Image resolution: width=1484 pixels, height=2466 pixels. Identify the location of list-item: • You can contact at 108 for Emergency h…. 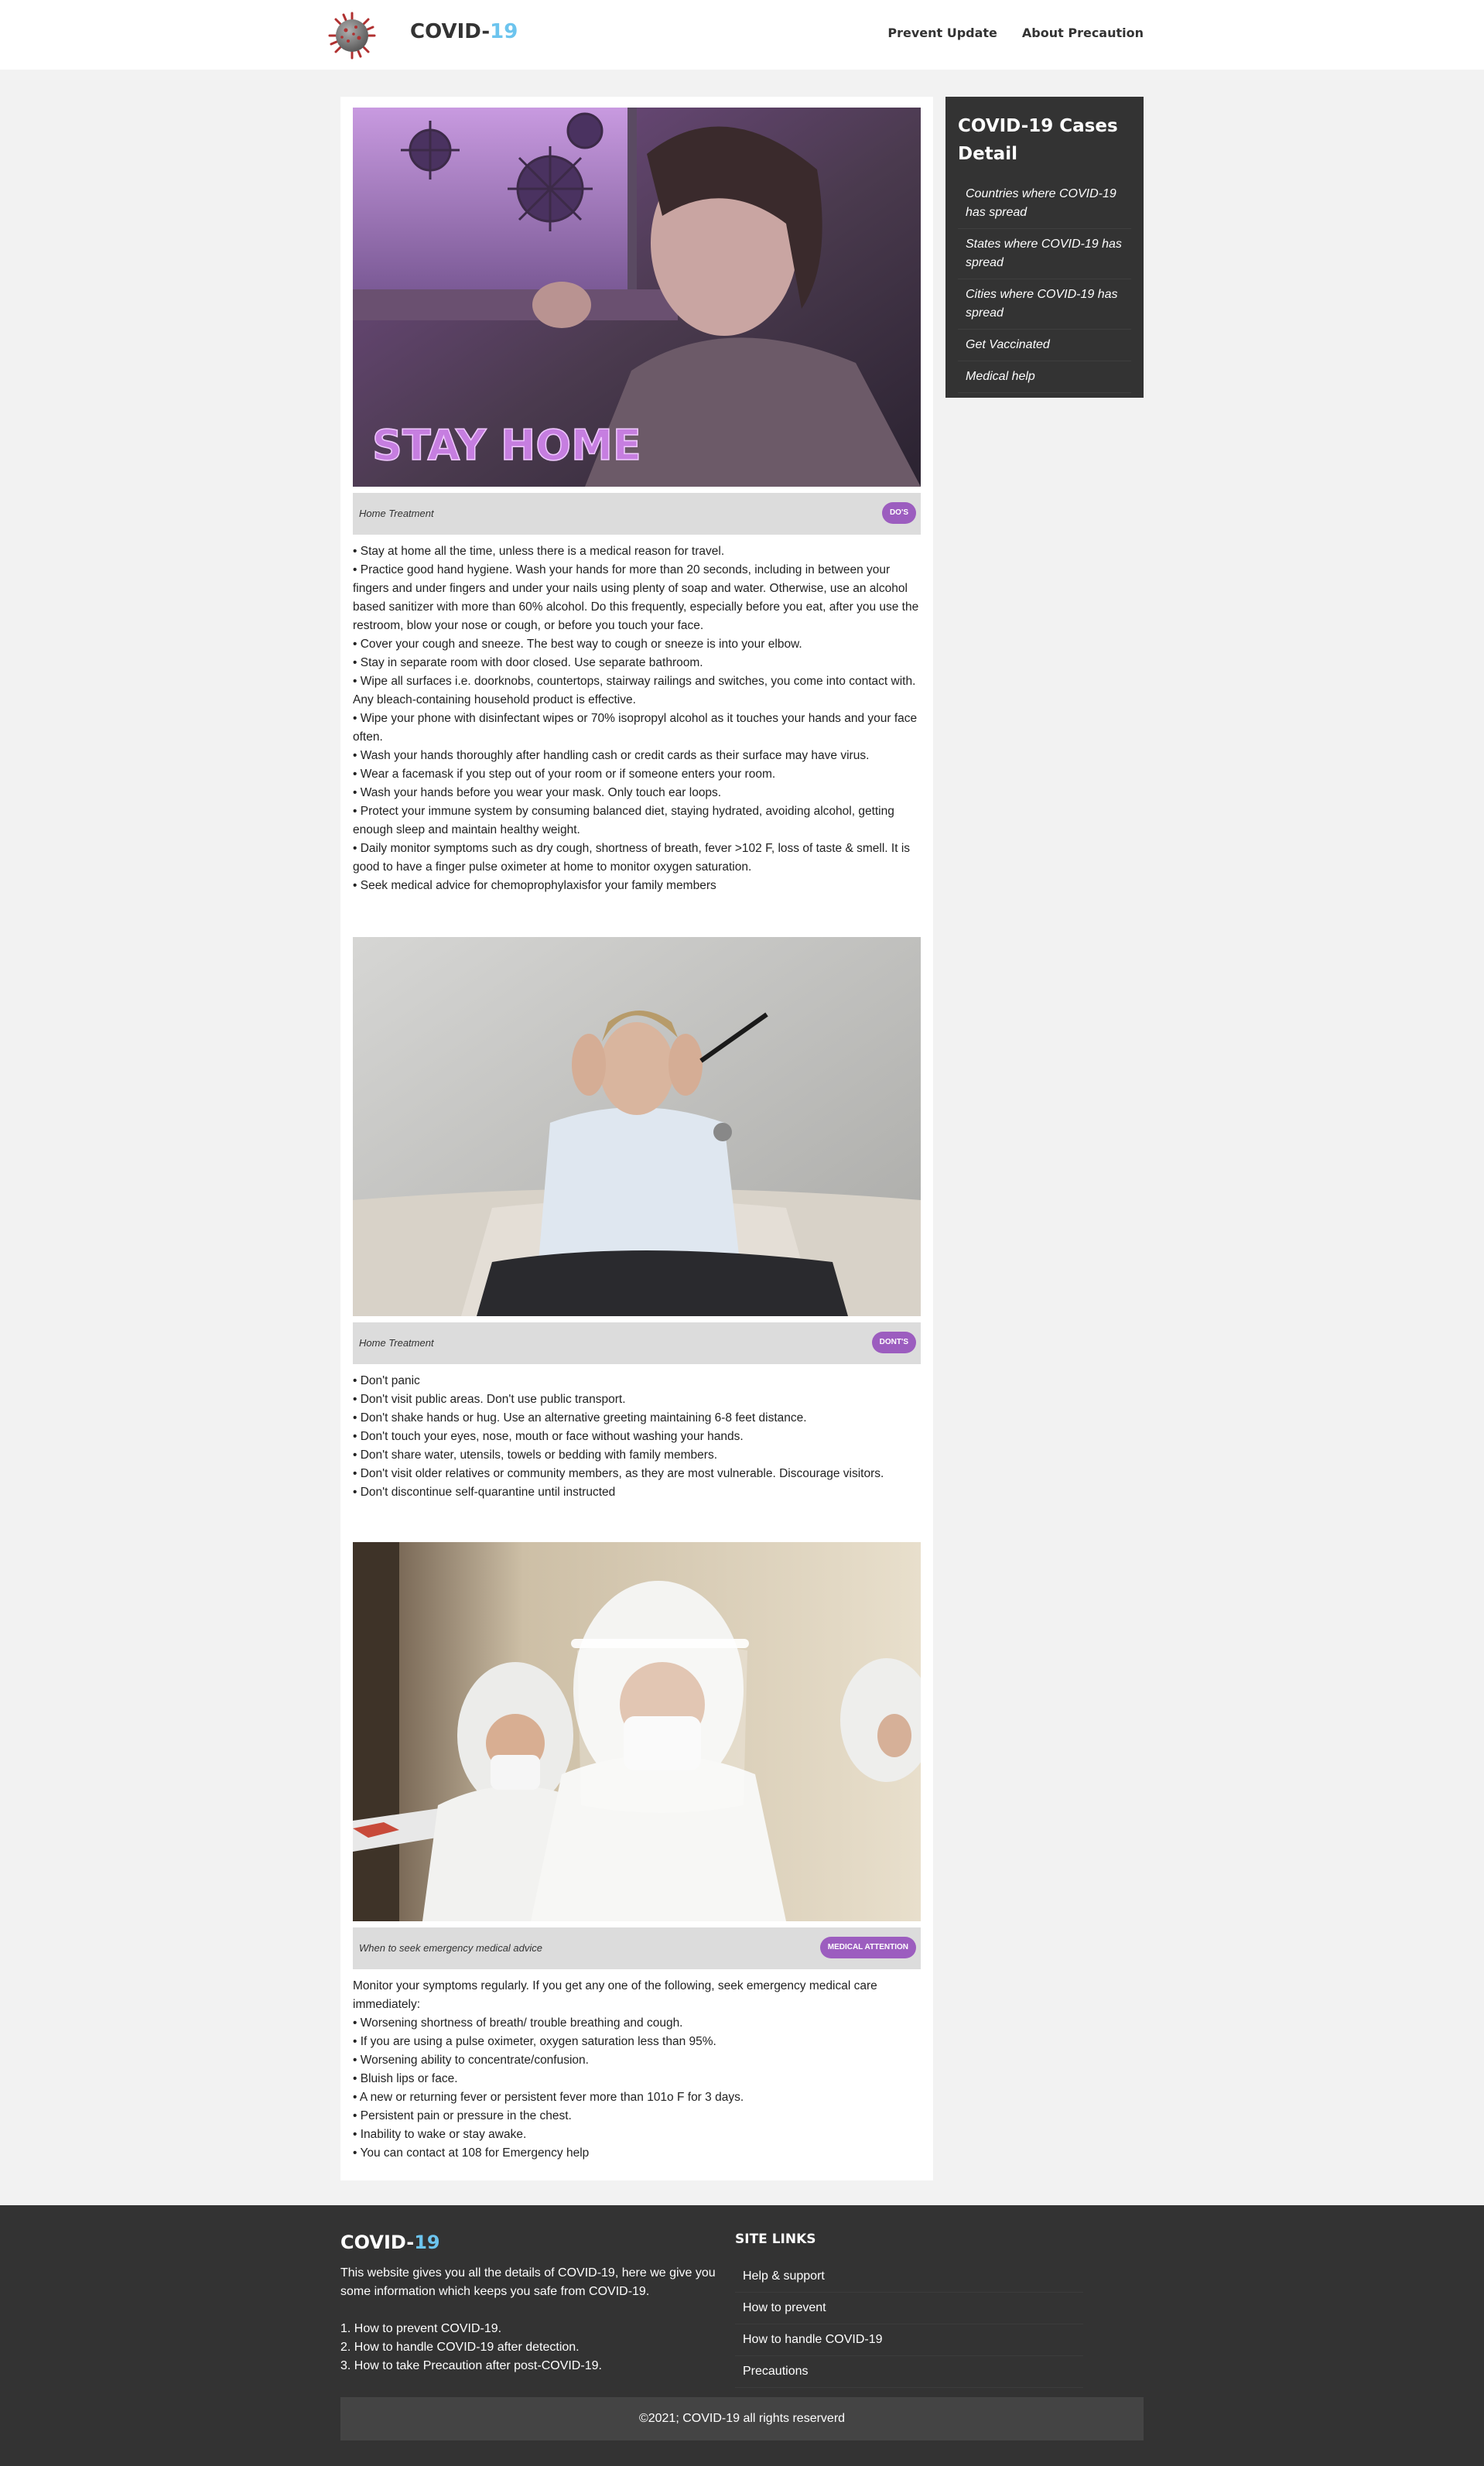
(471, 2153).